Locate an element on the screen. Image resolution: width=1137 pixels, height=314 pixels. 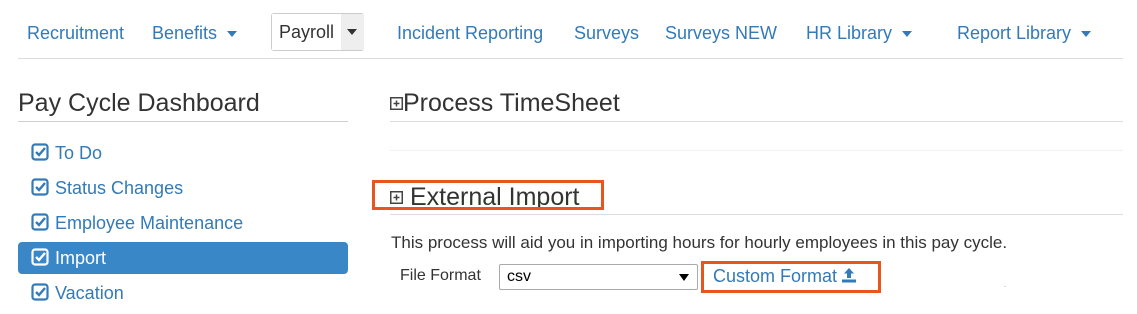
nav-hr-library: HR Library is located at coordinates (859, 33).